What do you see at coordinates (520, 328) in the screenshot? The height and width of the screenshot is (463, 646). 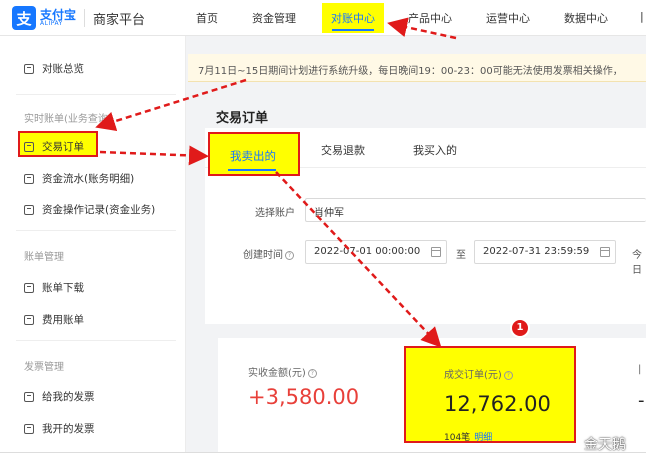 I see `step-badge: 1` at bounding box center [520, 328].